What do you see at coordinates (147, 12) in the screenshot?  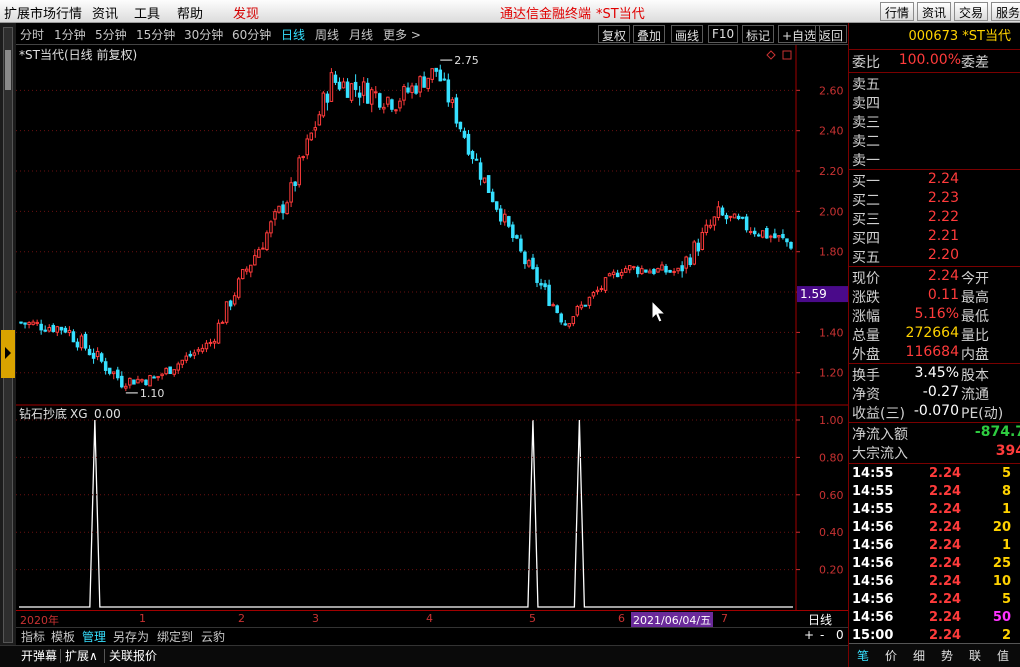 I see `menu-item-tools: 工具` at bounding box center [147, 12].